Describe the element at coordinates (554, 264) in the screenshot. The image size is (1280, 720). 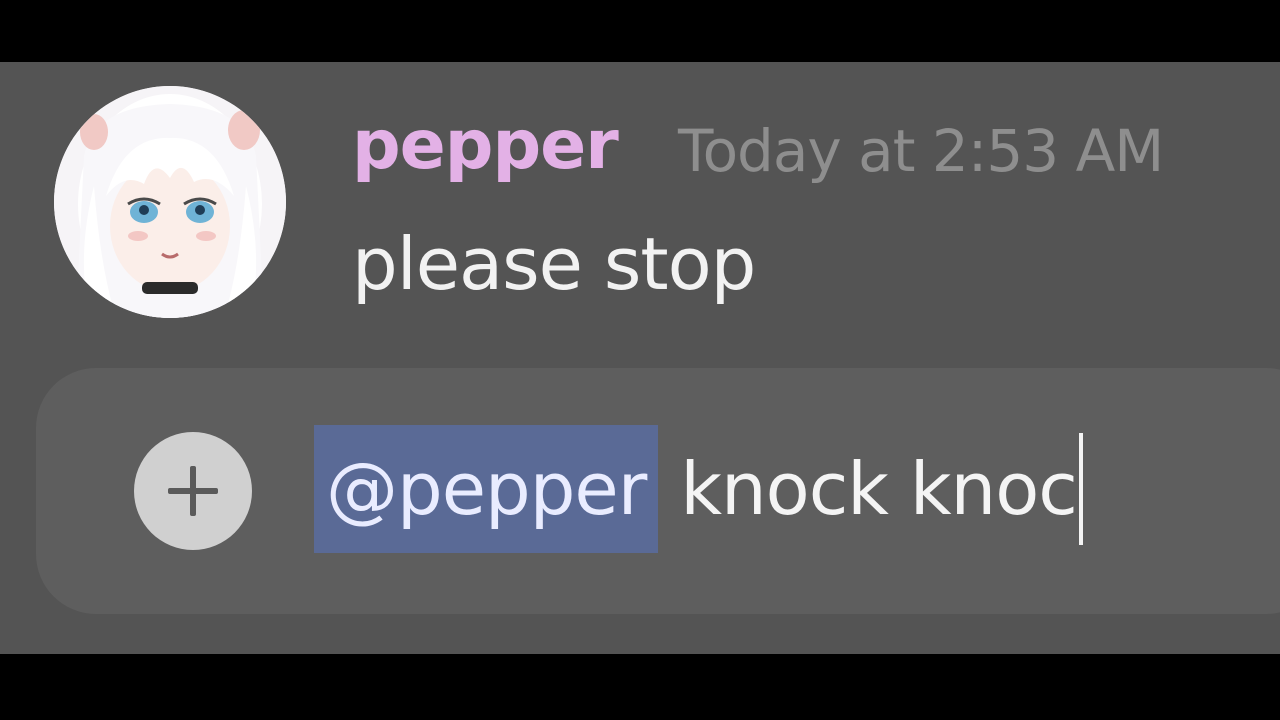
I see `message-text: please stop` at that location.